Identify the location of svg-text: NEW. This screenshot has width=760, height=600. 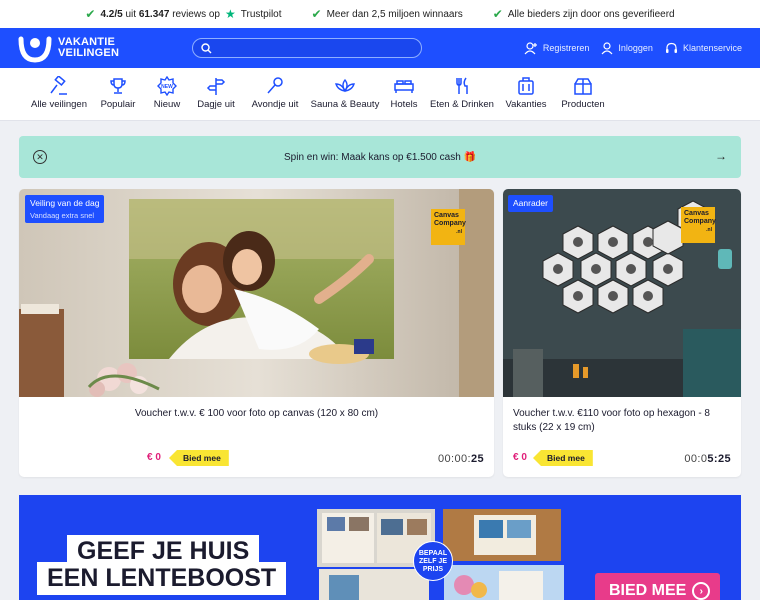
(167, 87).